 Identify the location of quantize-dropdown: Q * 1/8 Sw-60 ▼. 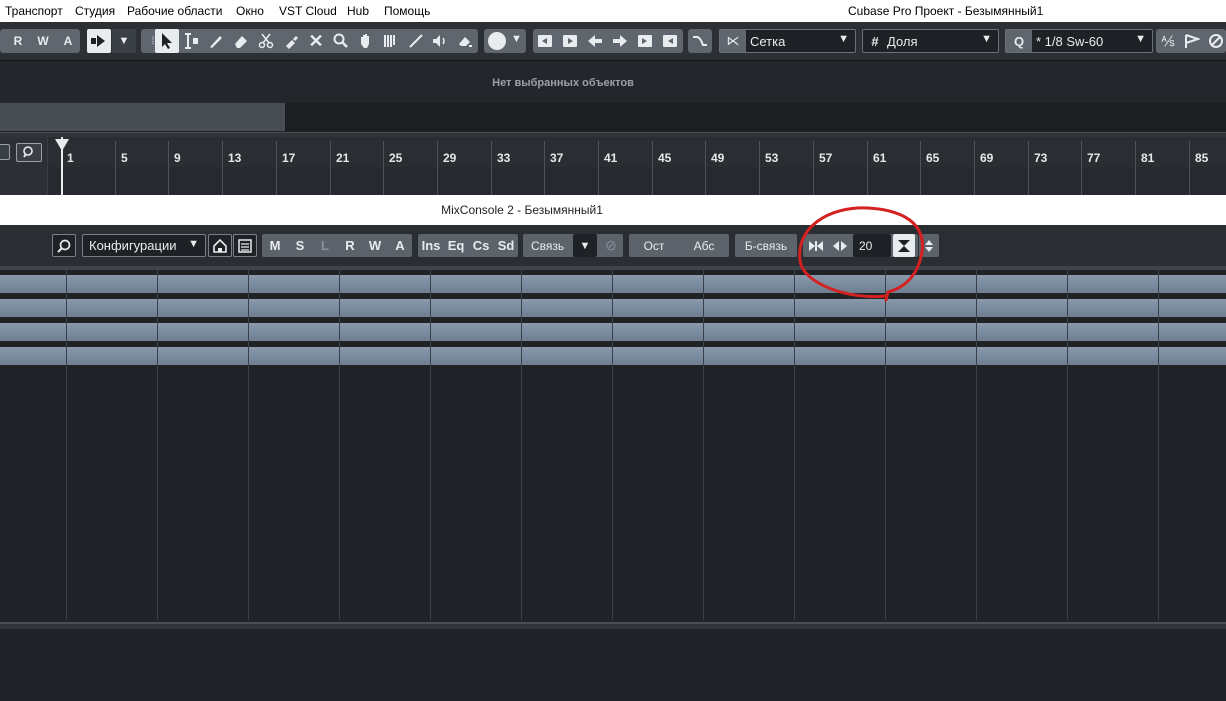
(1079, 41).